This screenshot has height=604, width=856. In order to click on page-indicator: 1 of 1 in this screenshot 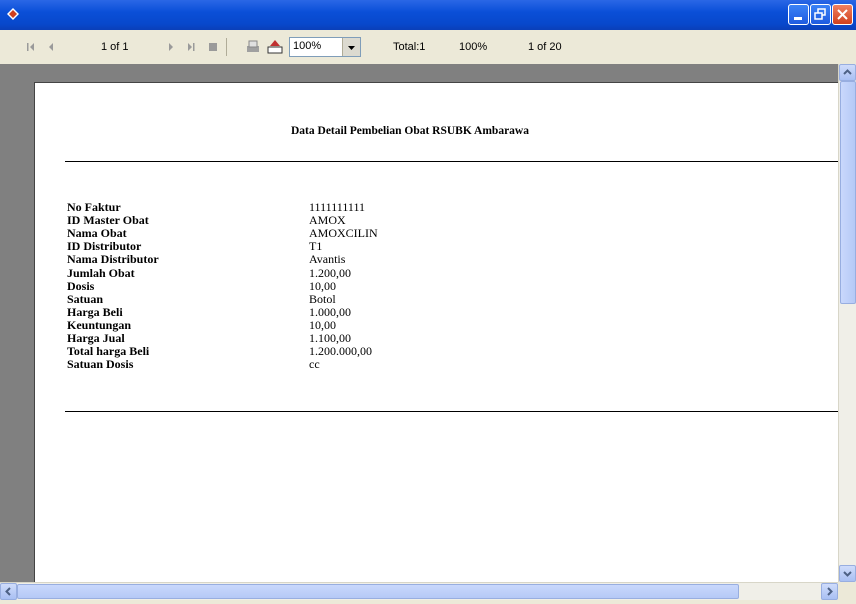, I will do `click(115, 47)`.